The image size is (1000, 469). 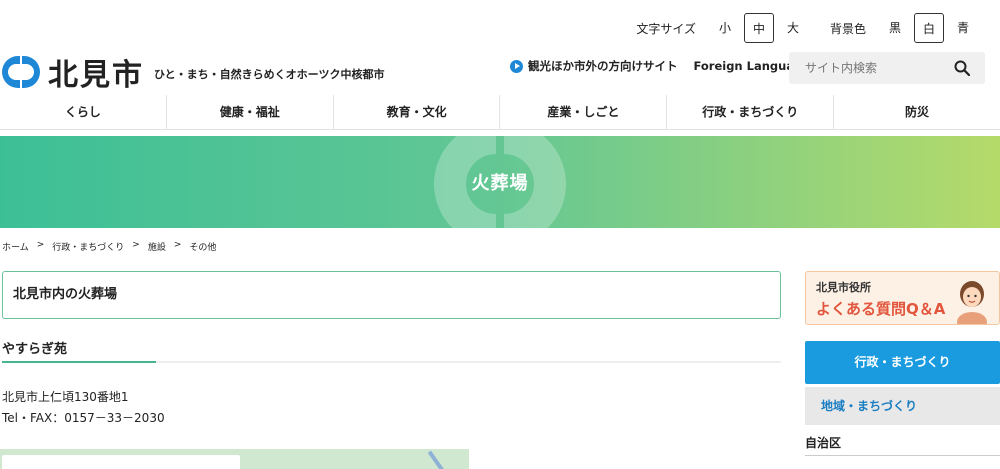 I want to click on site-logo: 北見市 ひと・まち・自然きらめくオホーツク中核都市, so click(x=193, y=72).